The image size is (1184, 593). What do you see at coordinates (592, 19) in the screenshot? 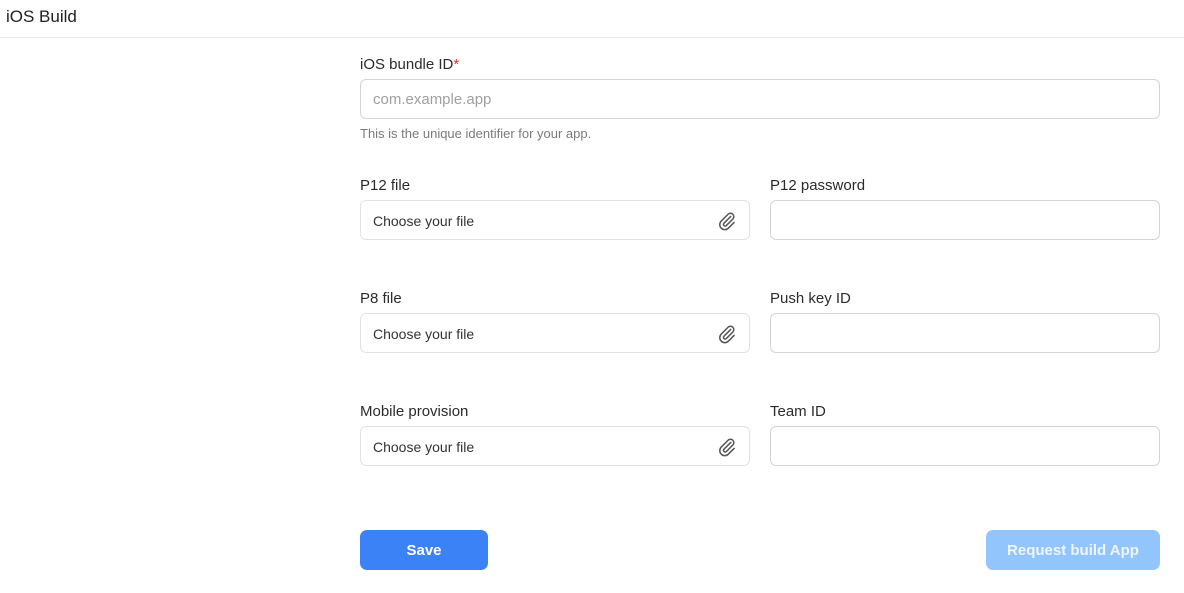
I see `page-header: iOS Build` at bounding box center [592, 19].